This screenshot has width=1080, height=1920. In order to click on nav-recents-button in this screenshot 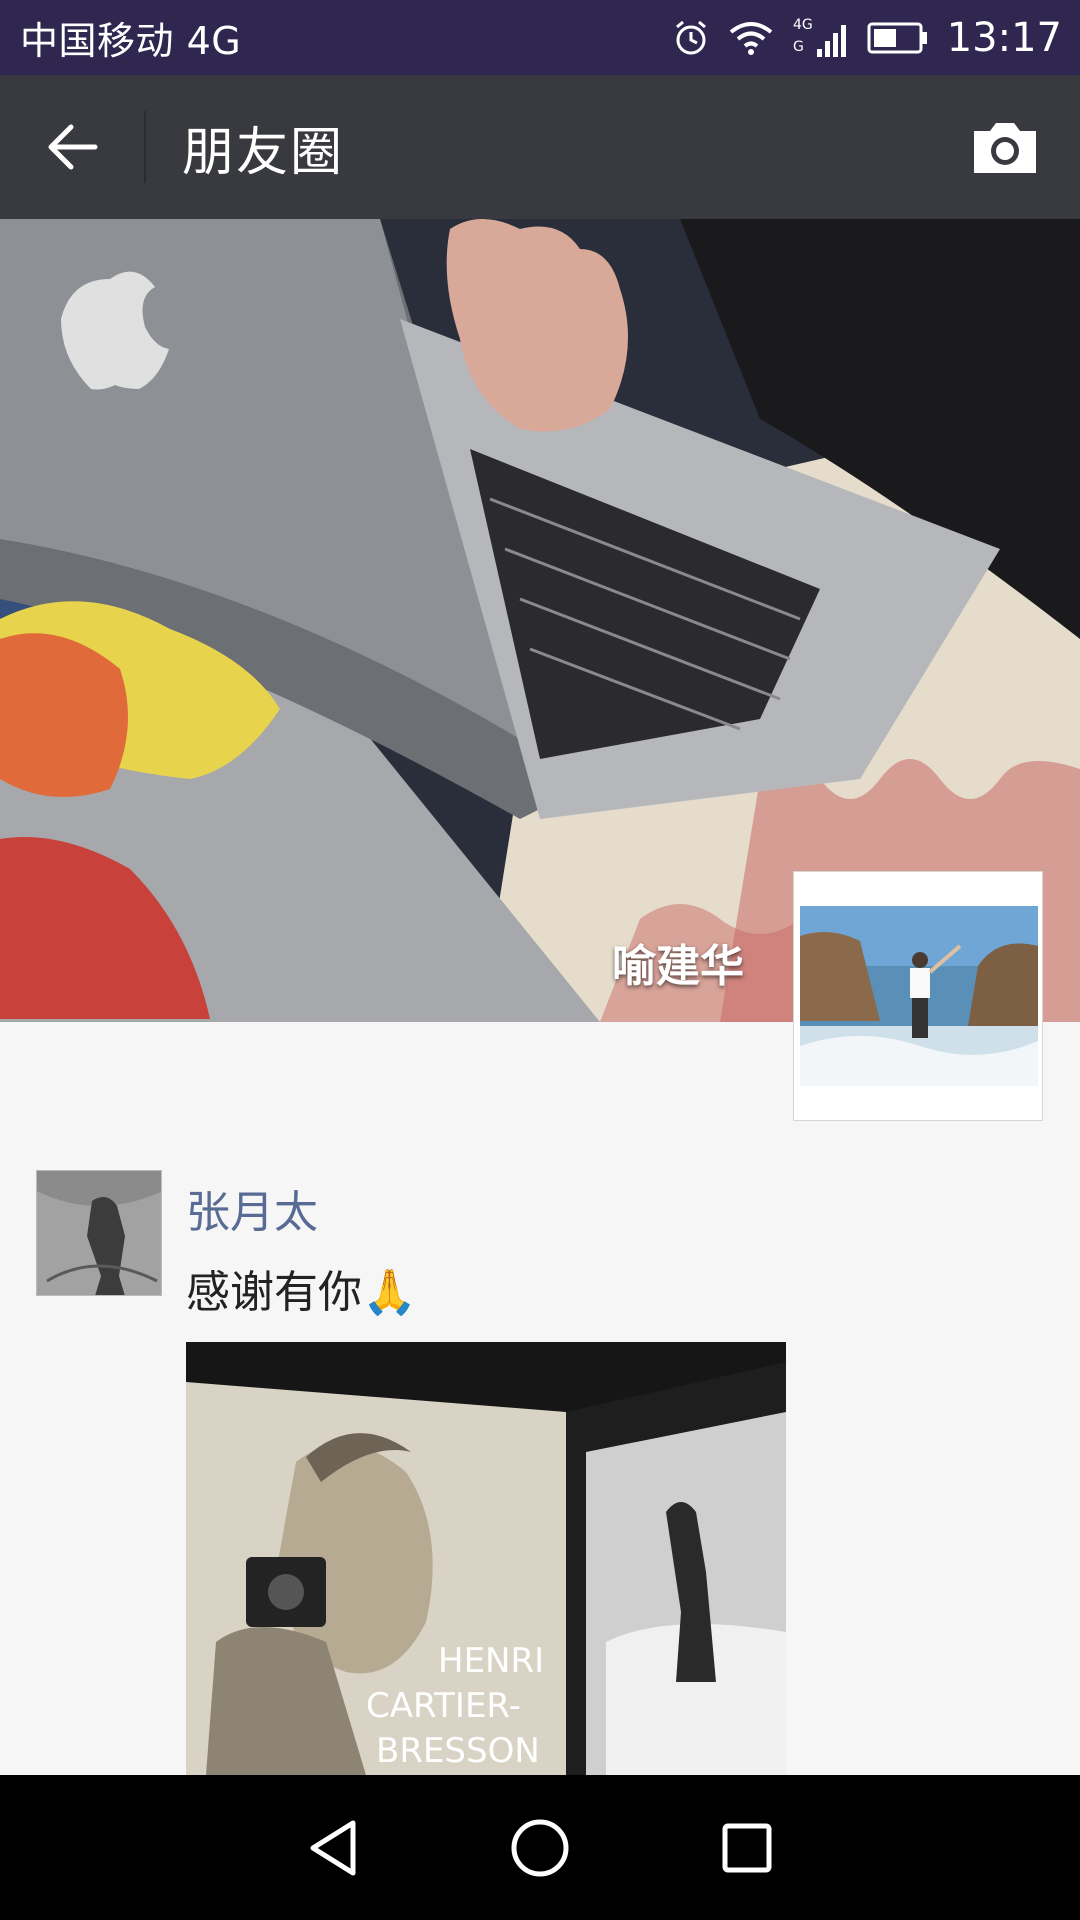, I will do `click(747, 1848)`.